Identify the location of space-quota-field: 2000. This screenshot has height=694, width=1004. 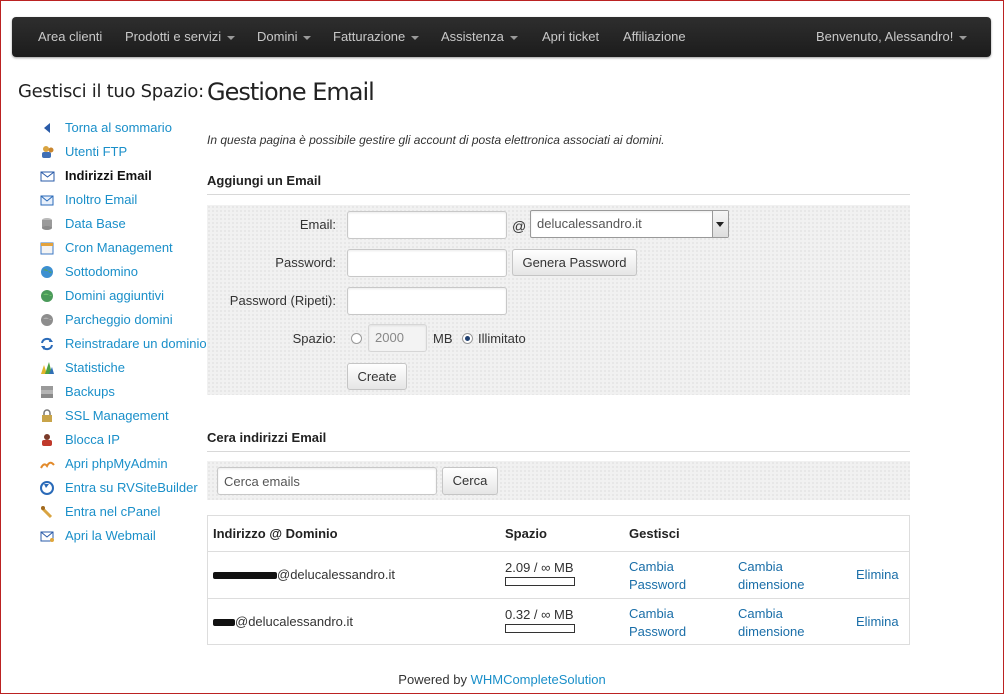
(397, 338).